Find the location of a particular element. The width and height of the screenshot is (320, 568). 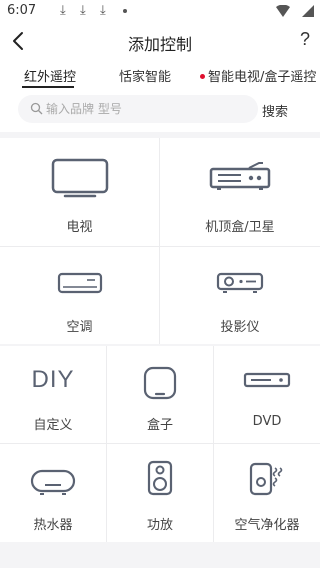

device-tile-air-purifier: 空气净化器 is located at coordinates (267, 493).